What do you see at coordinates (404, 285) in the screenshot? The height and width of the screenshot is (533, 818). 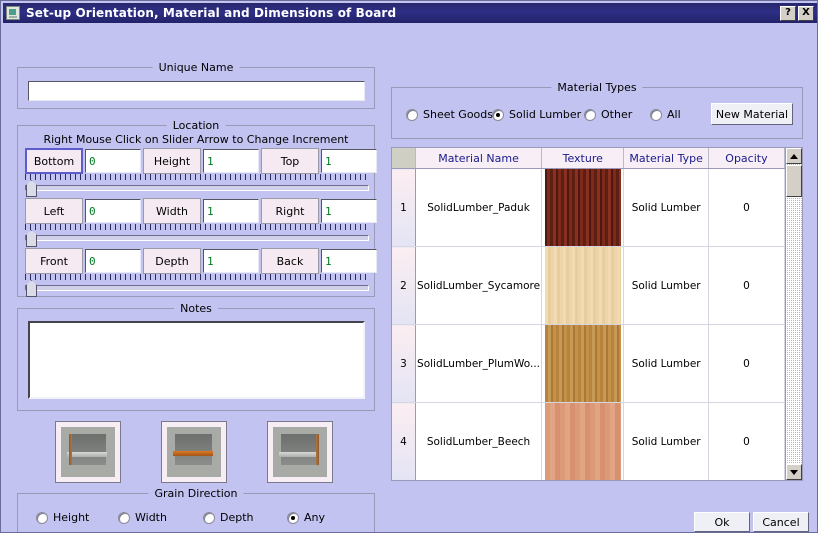 I see `row-number: 2` at bounding box center [404, 285].